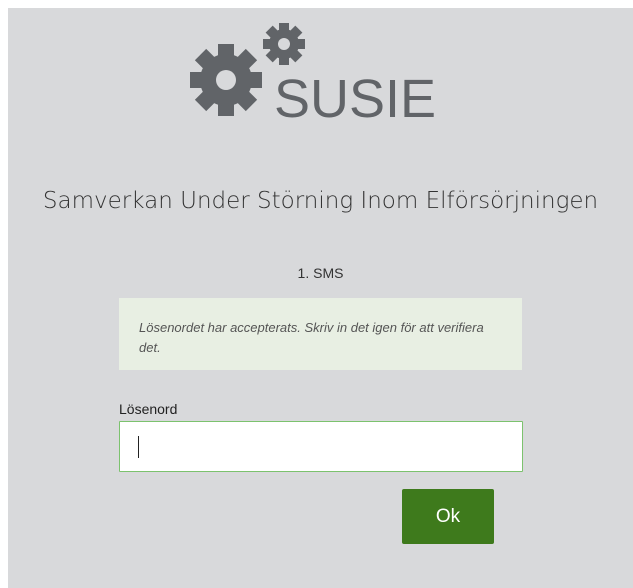 The image size is (633, 588). I want to click on logo-text: SUSIE, so click(355, 99).